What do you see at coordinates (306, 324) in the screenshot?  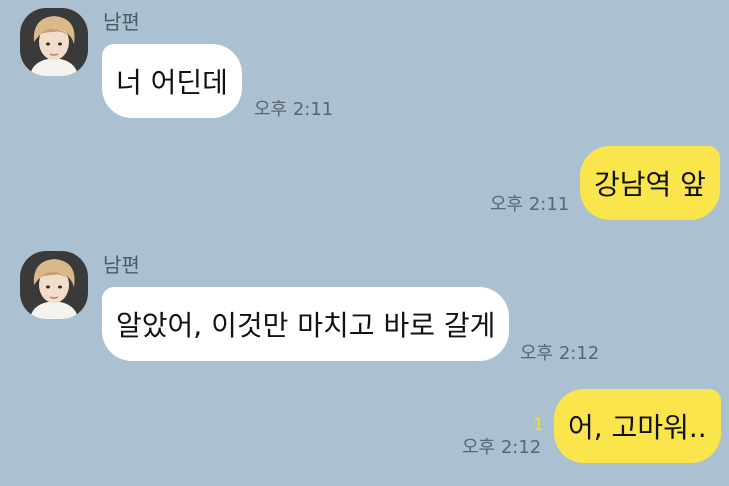 I see `incoming-message-bubble: 알았어, 이것만 마치고 바로 갈게` at bounding box center [306, 324].